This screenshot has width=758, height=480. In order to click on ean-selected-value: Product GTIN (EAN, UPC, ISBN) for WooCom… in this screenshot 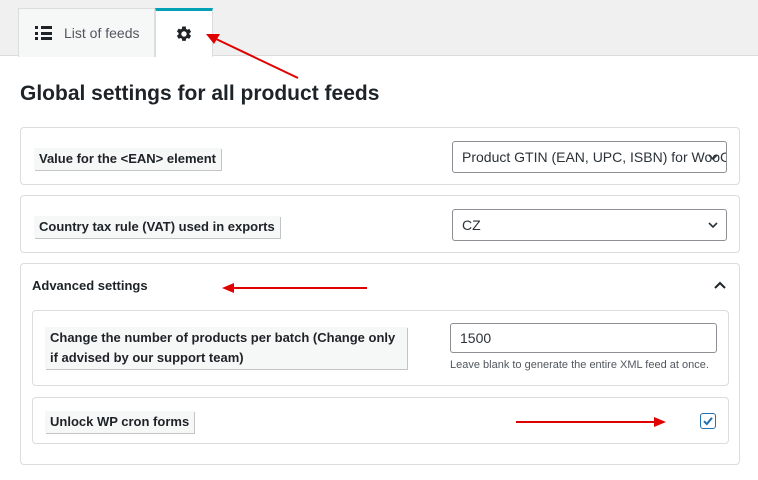, I will do `click(594, 157)`.